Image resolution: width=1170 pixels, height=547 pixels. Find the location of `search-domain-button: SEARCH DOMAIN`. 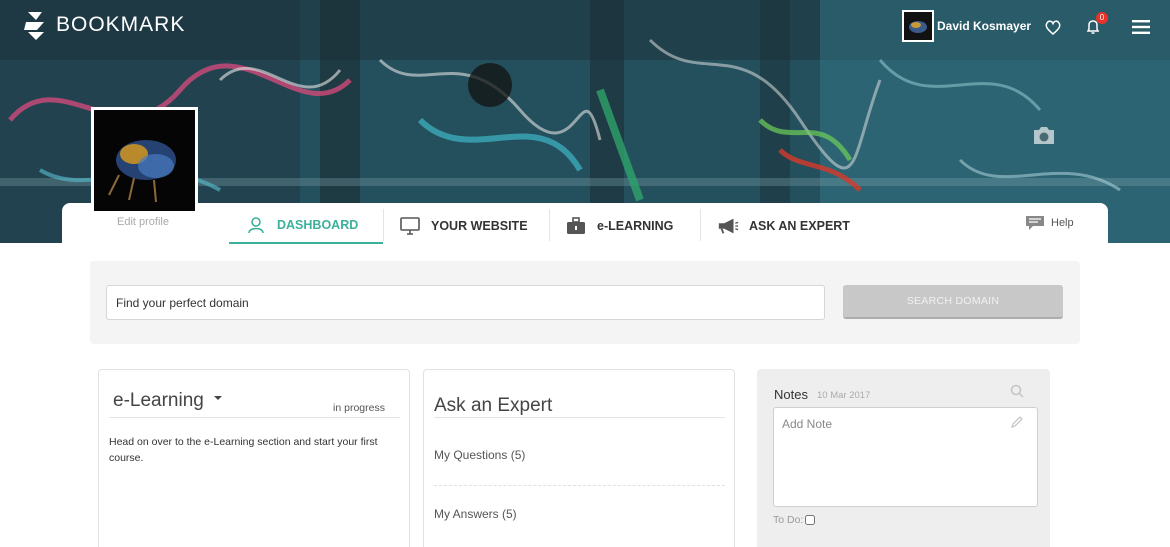

search-domain-button: SEARCH DOMAIN is located at coordinates (953, 302).